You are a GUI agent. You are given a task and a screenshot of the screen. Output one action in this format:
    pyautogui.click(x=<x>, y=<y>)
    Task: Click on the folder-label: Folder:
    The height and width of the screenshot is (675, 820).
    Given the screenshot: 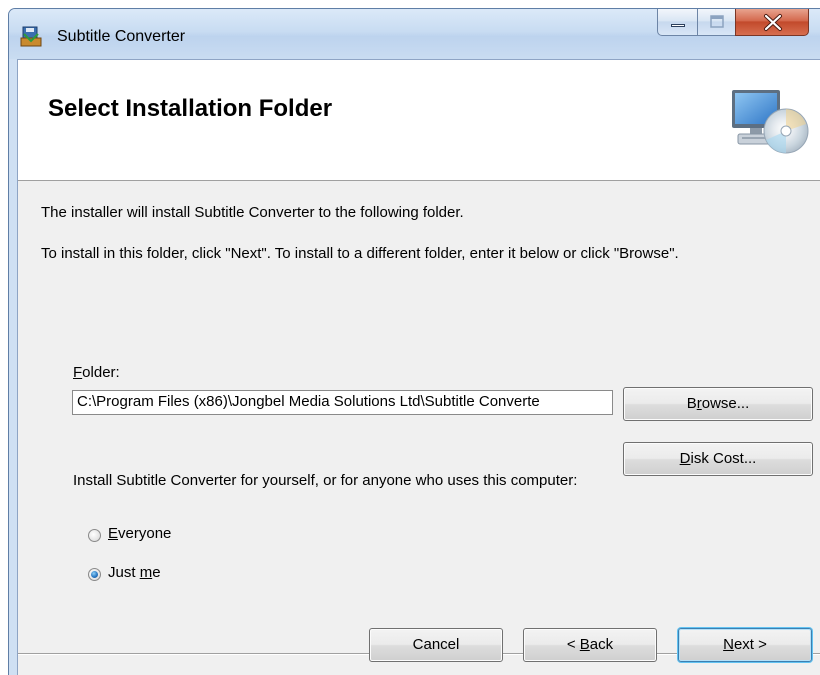 What is the action you would take?
    pyautogui.click(x=96, y=372)
    